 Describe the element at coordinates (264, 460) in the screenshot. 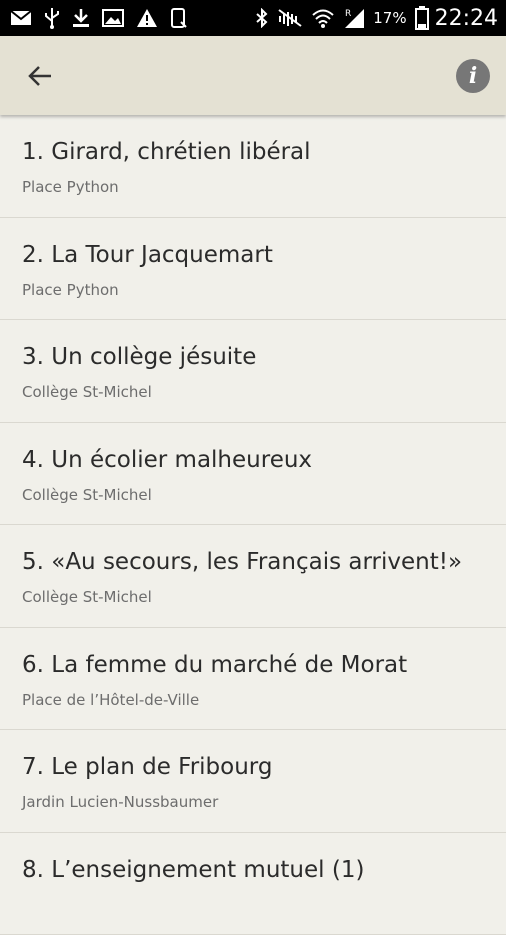

I see `item-title: 4. Un écolier malheureux` at that location.